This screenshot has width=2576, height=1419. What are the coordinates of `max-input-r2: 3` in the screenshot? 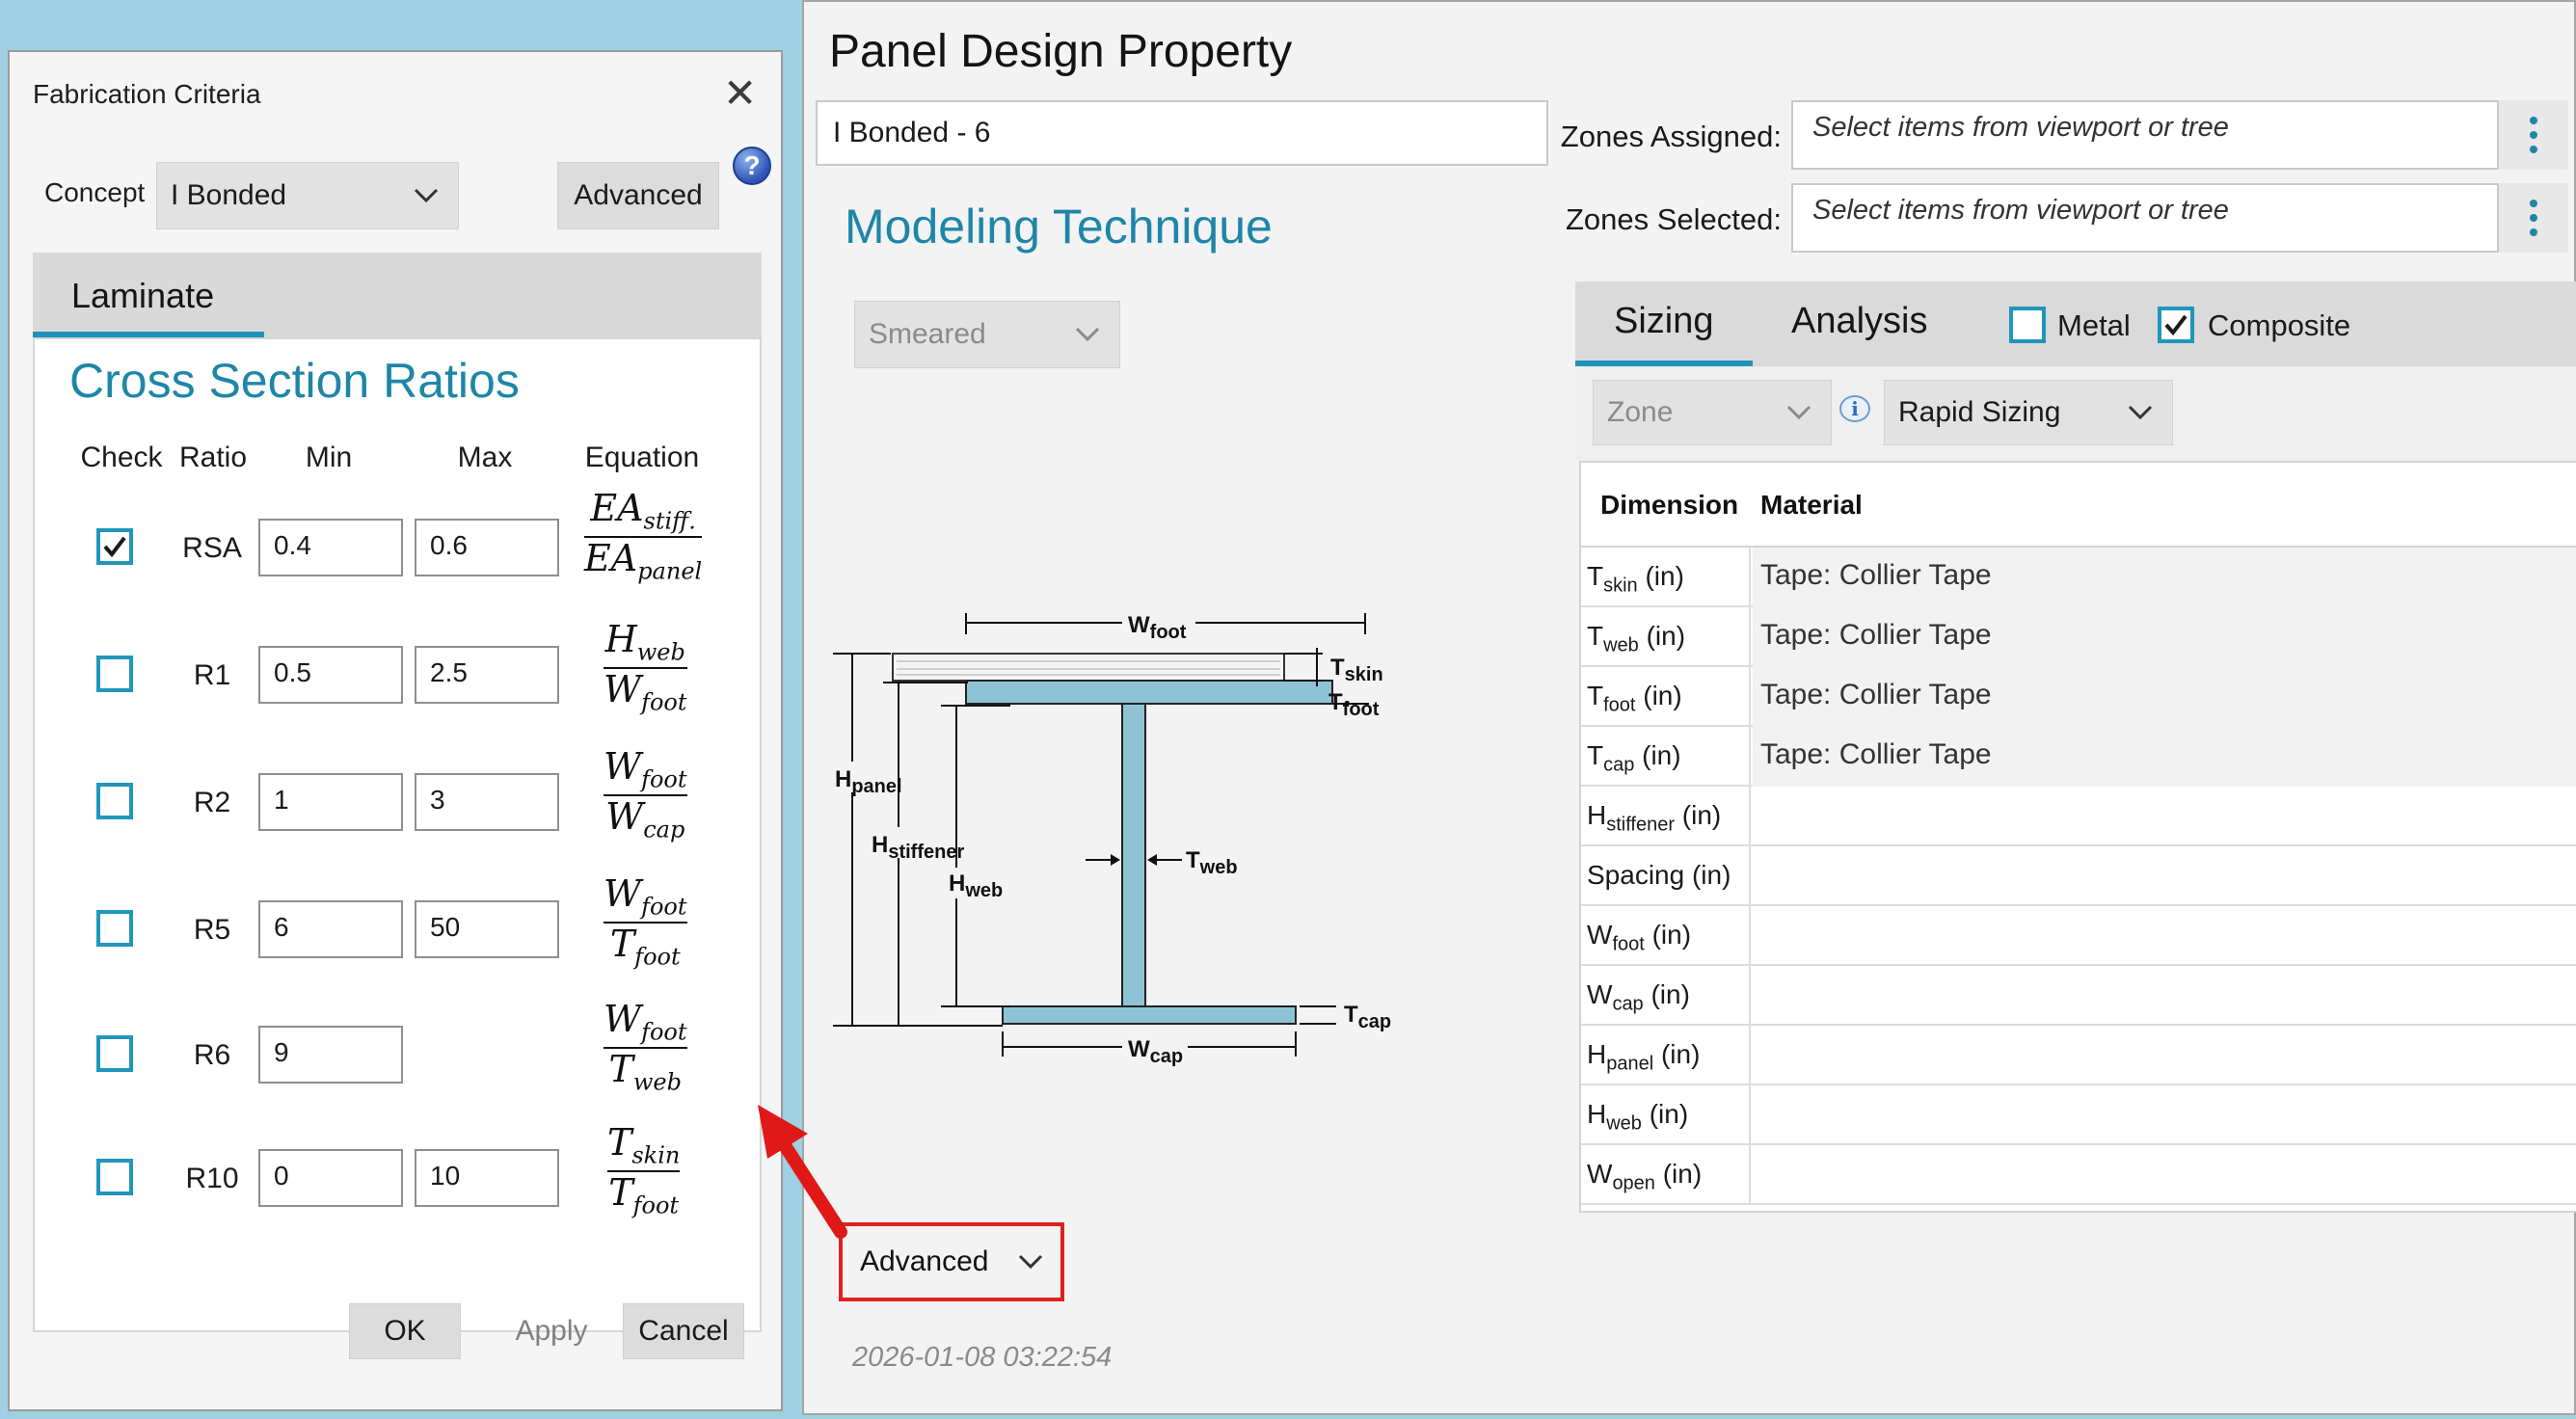 It's located at (487, 802).